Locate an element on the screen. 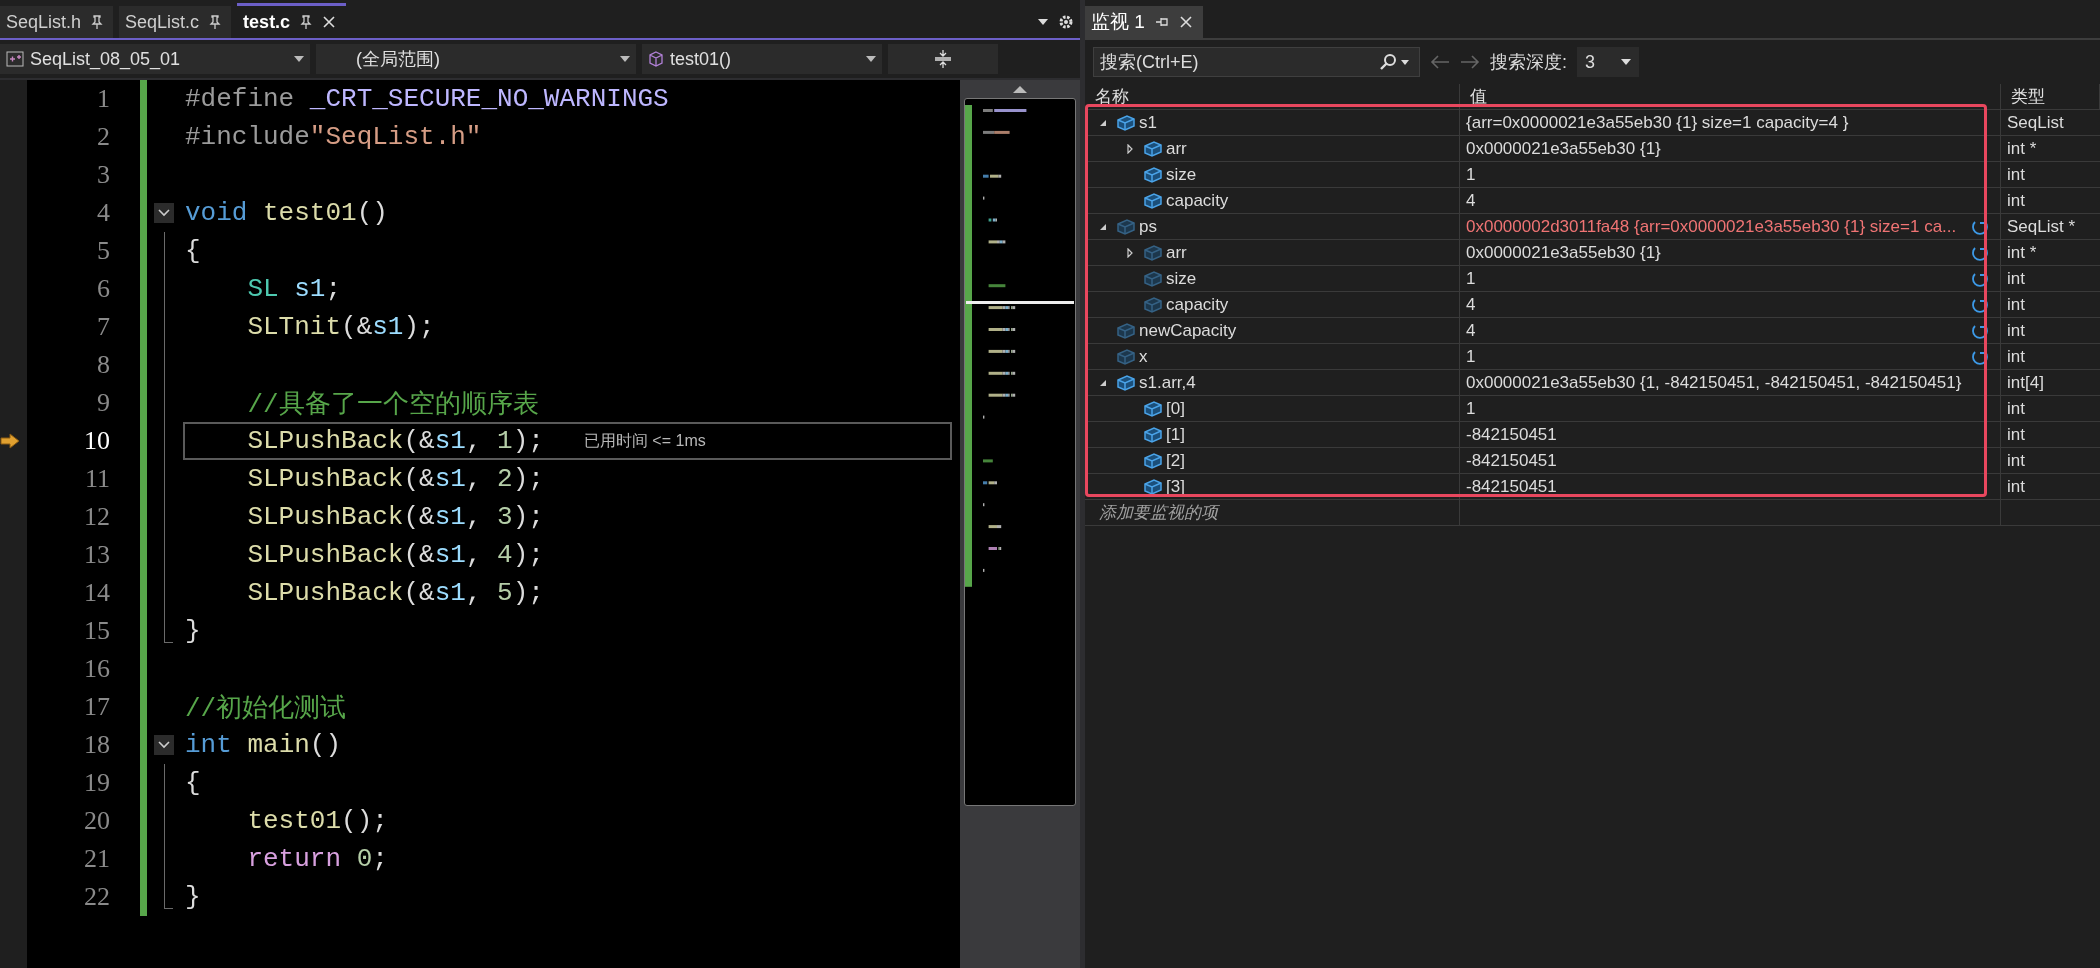  line-number: 14 is located at coordinates (96, 593).